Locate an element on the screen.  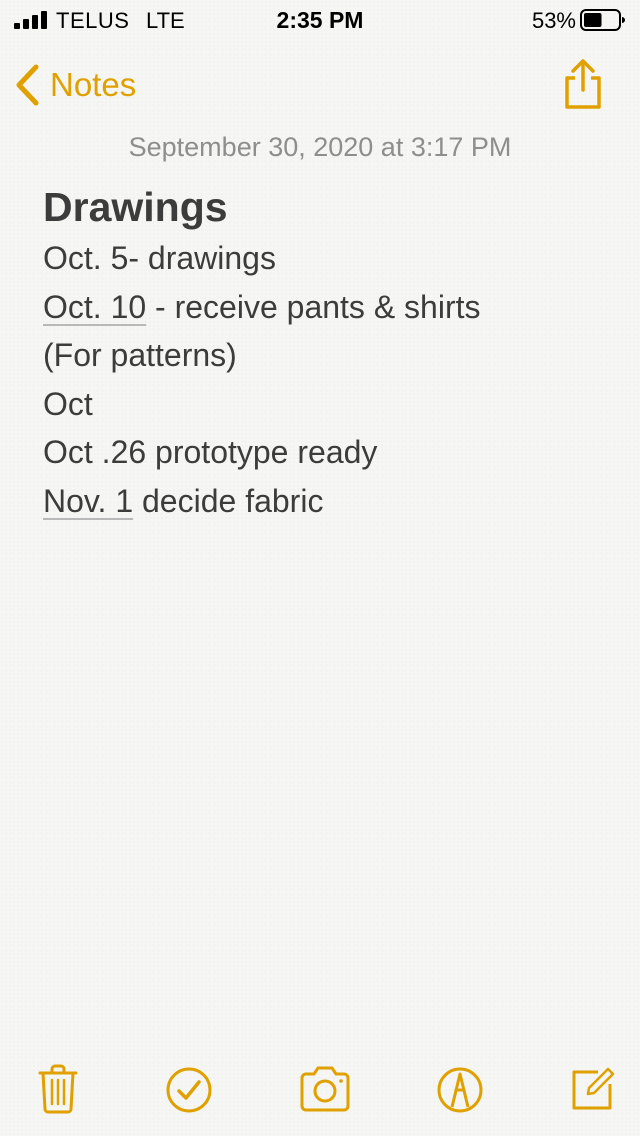
note-line-text: Oct. 5- drawings is located at coordinates (159, 258).